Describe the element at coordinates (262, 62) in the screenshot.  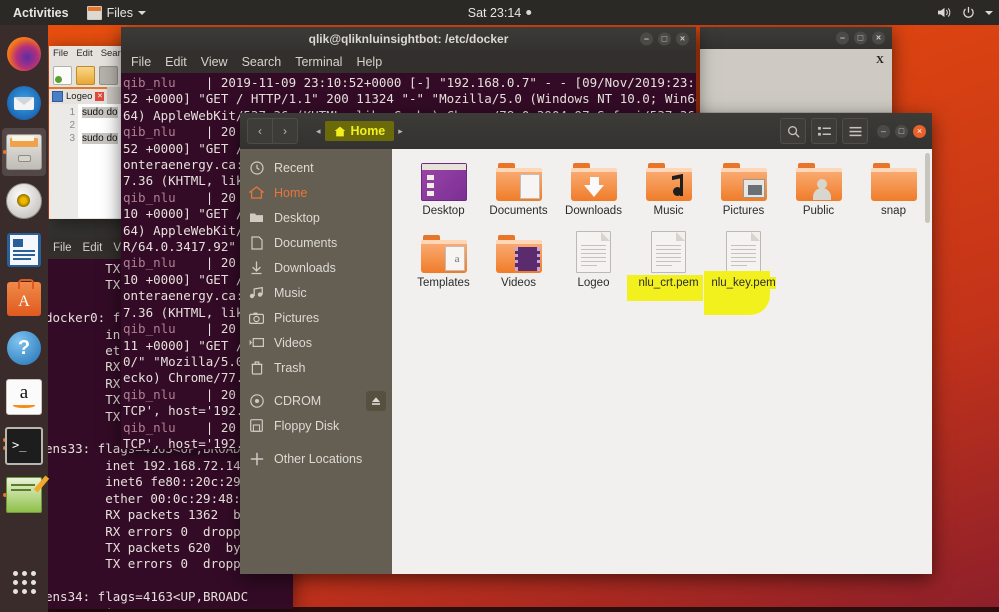
I see `terminal1-menu-search: Search` at that location.